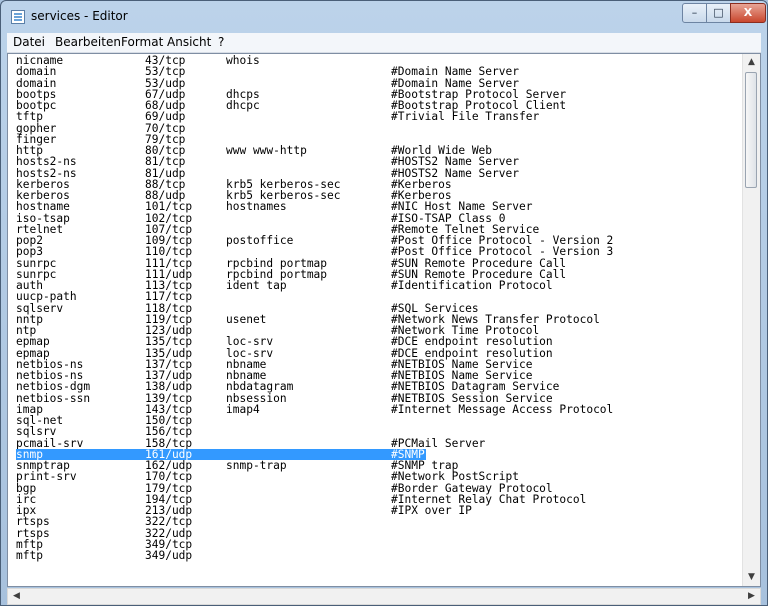 This screenshot has height=606, width=768. I want to click on comment: #Identification Protocol, so click(472, 285).